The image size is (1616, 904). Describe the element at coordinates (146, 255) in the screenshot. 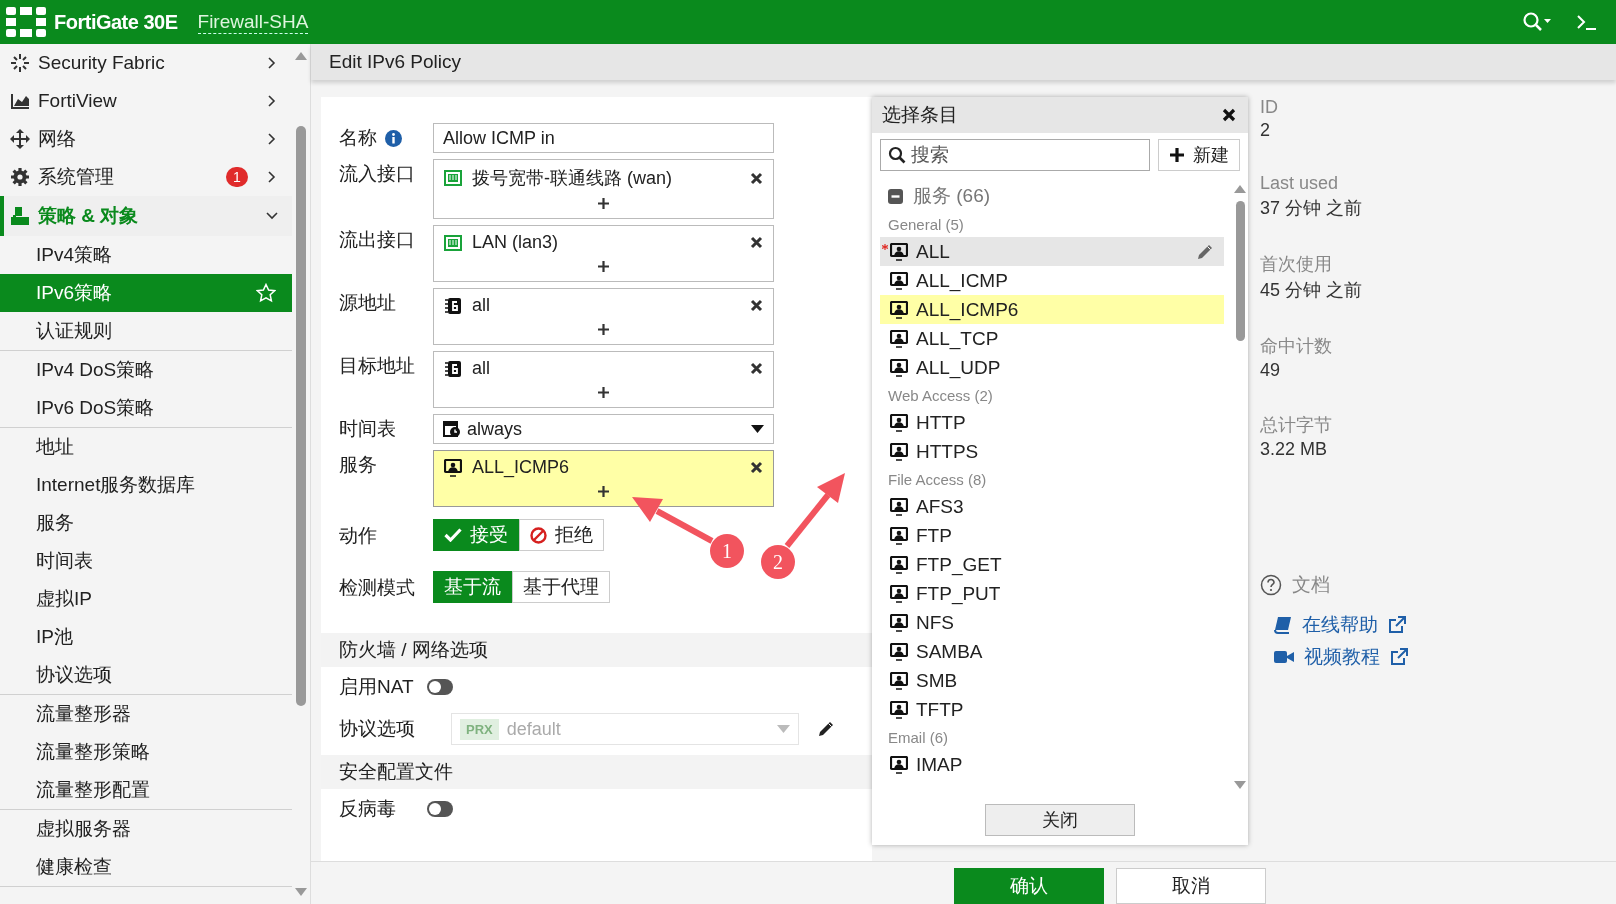

I see `sidebar-subitem: IPv4策略` at that location.